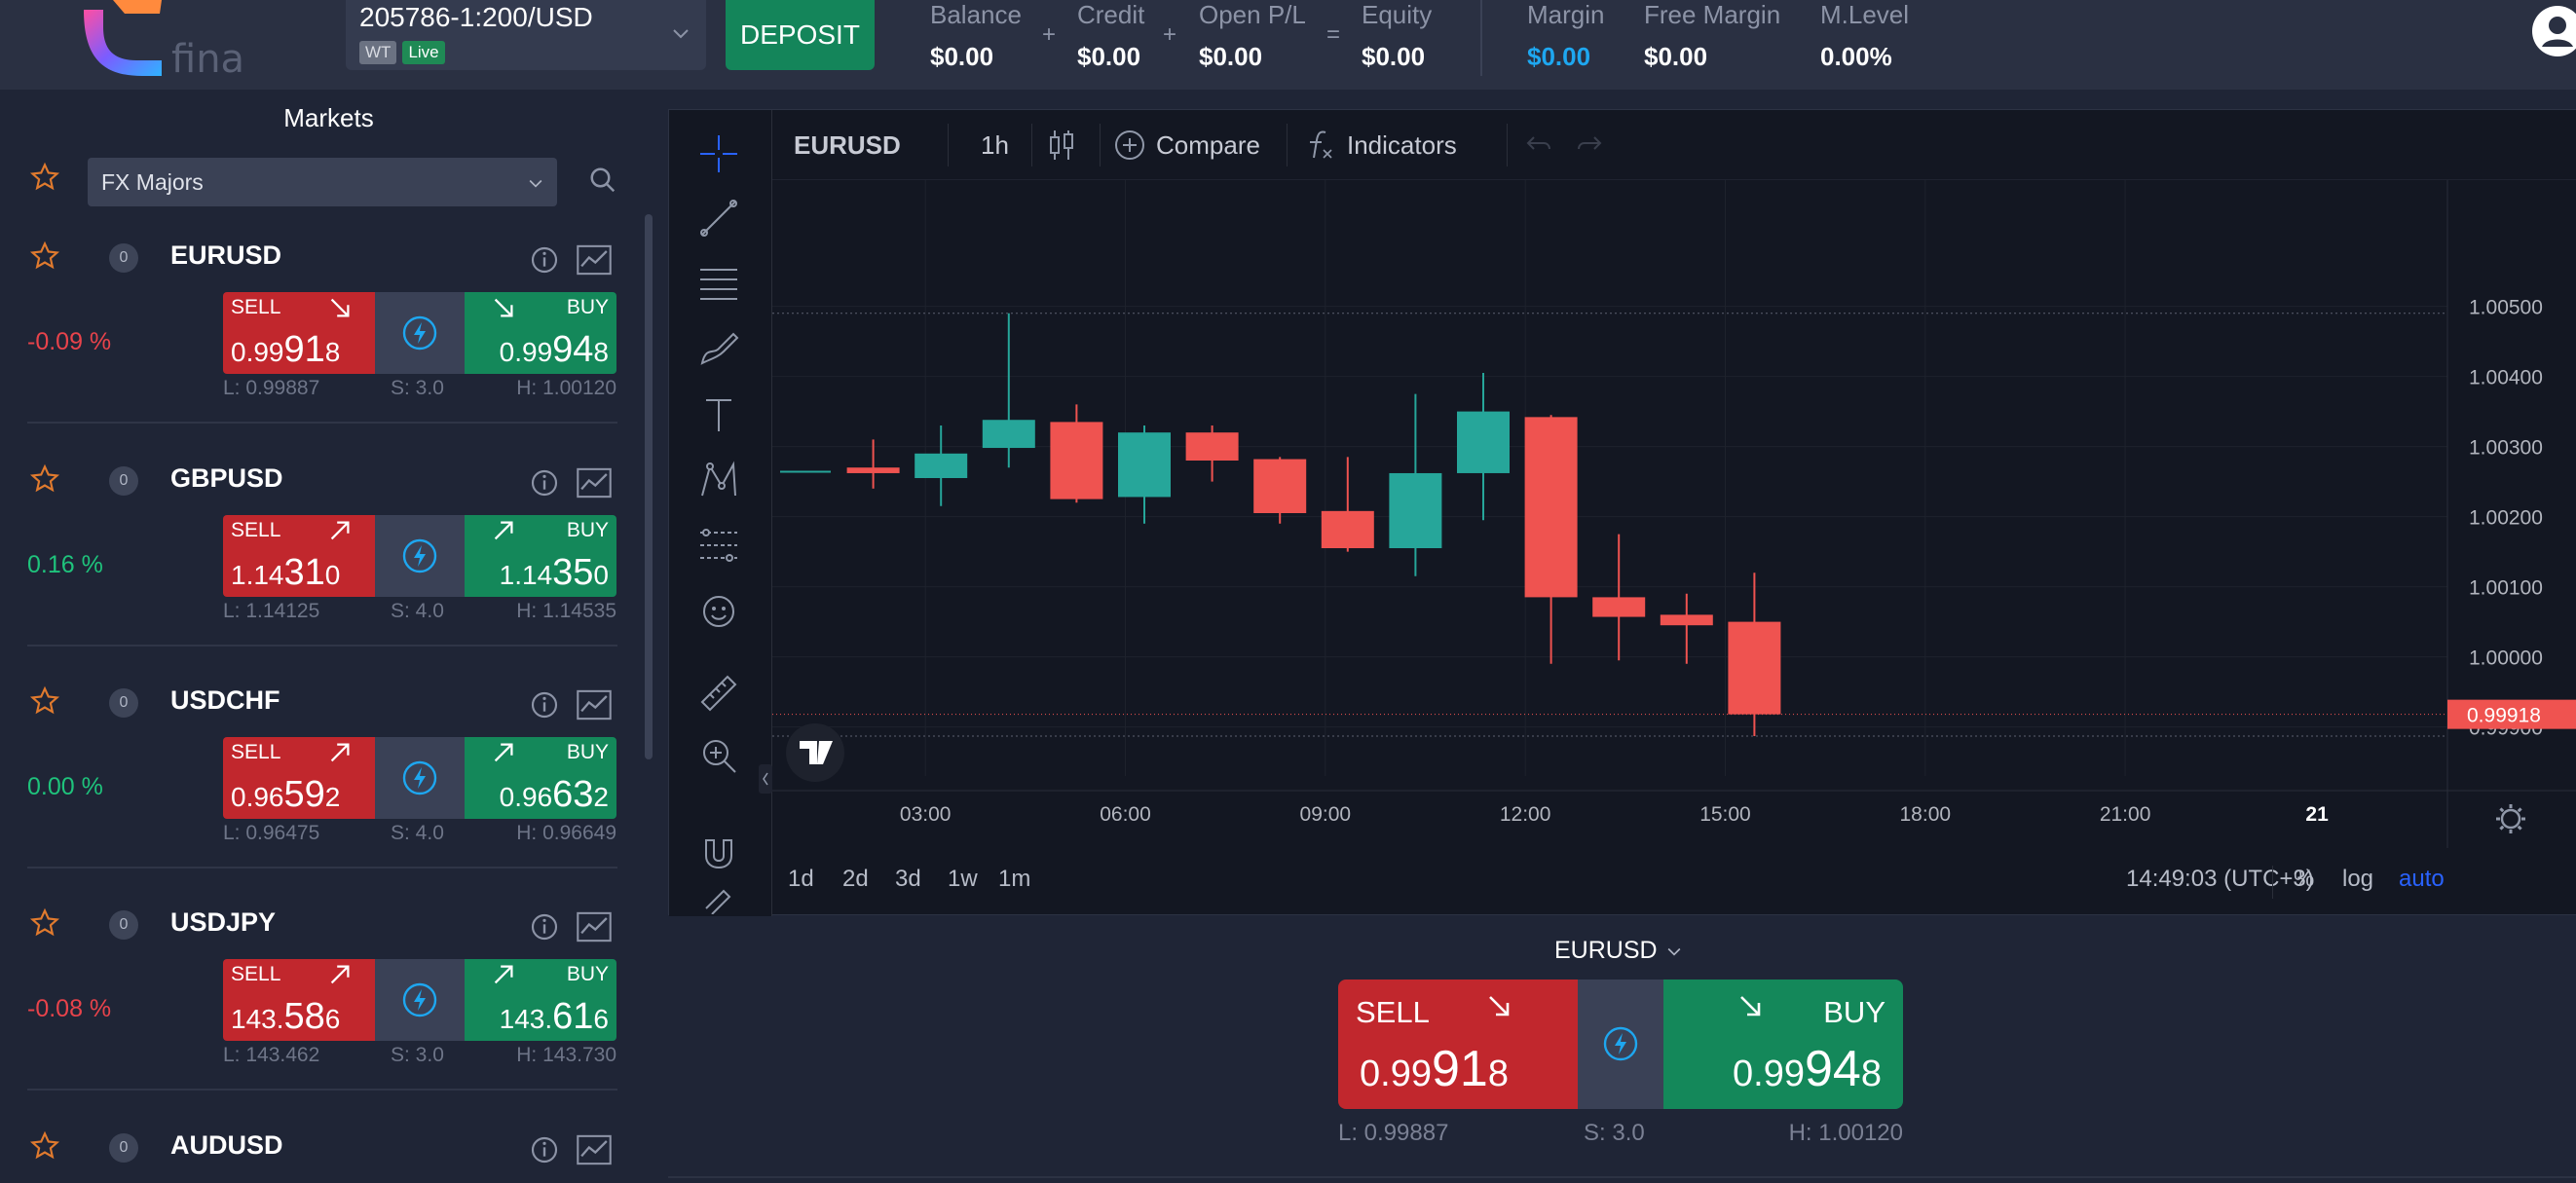 The height and width of the screenshot is (1183, 2576). What do you see at coordinates (2220, 880) in the screenshot?
I see `chart-clock: 14:49:03 (UTC+3)` at bounding box center [2220, 880].